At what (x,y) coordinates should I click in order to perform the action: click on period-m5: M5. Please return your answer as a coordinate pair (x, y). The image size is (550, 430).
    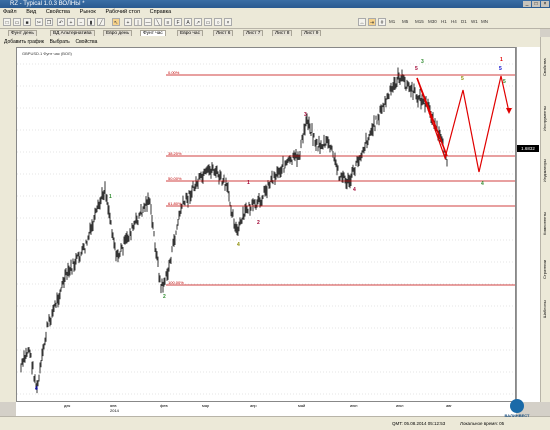
    Looking at the image, I should click on (405, 22).